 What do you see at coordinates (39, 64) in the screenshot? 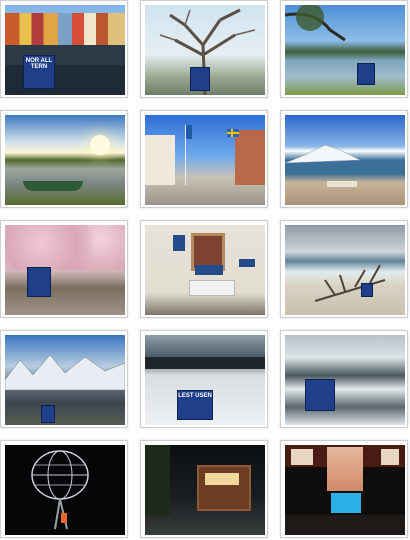
I see `bag-text: NOR ALL TERN` at bounding box center [39, 64].